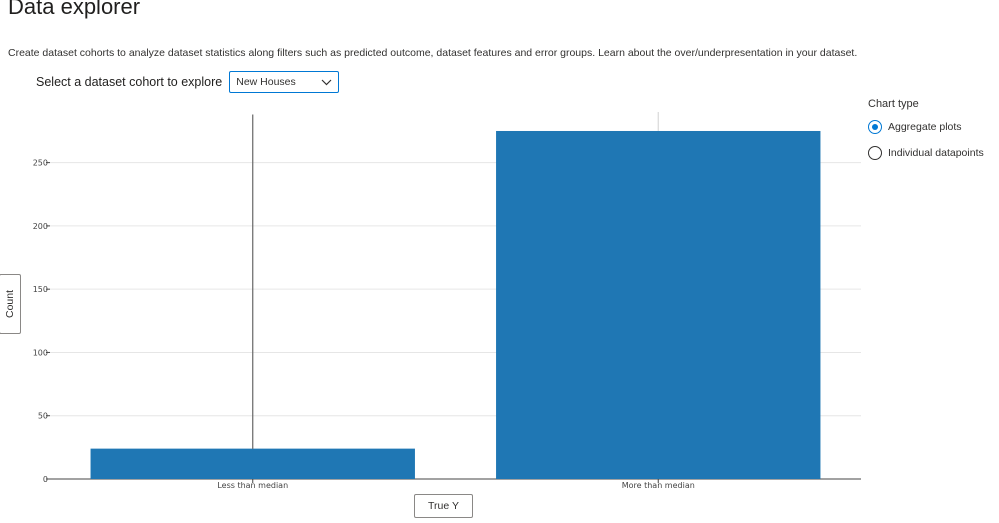 The image size is (999, 523). I want to click on x-axis-selector-button: True Y, so click(443, 506).